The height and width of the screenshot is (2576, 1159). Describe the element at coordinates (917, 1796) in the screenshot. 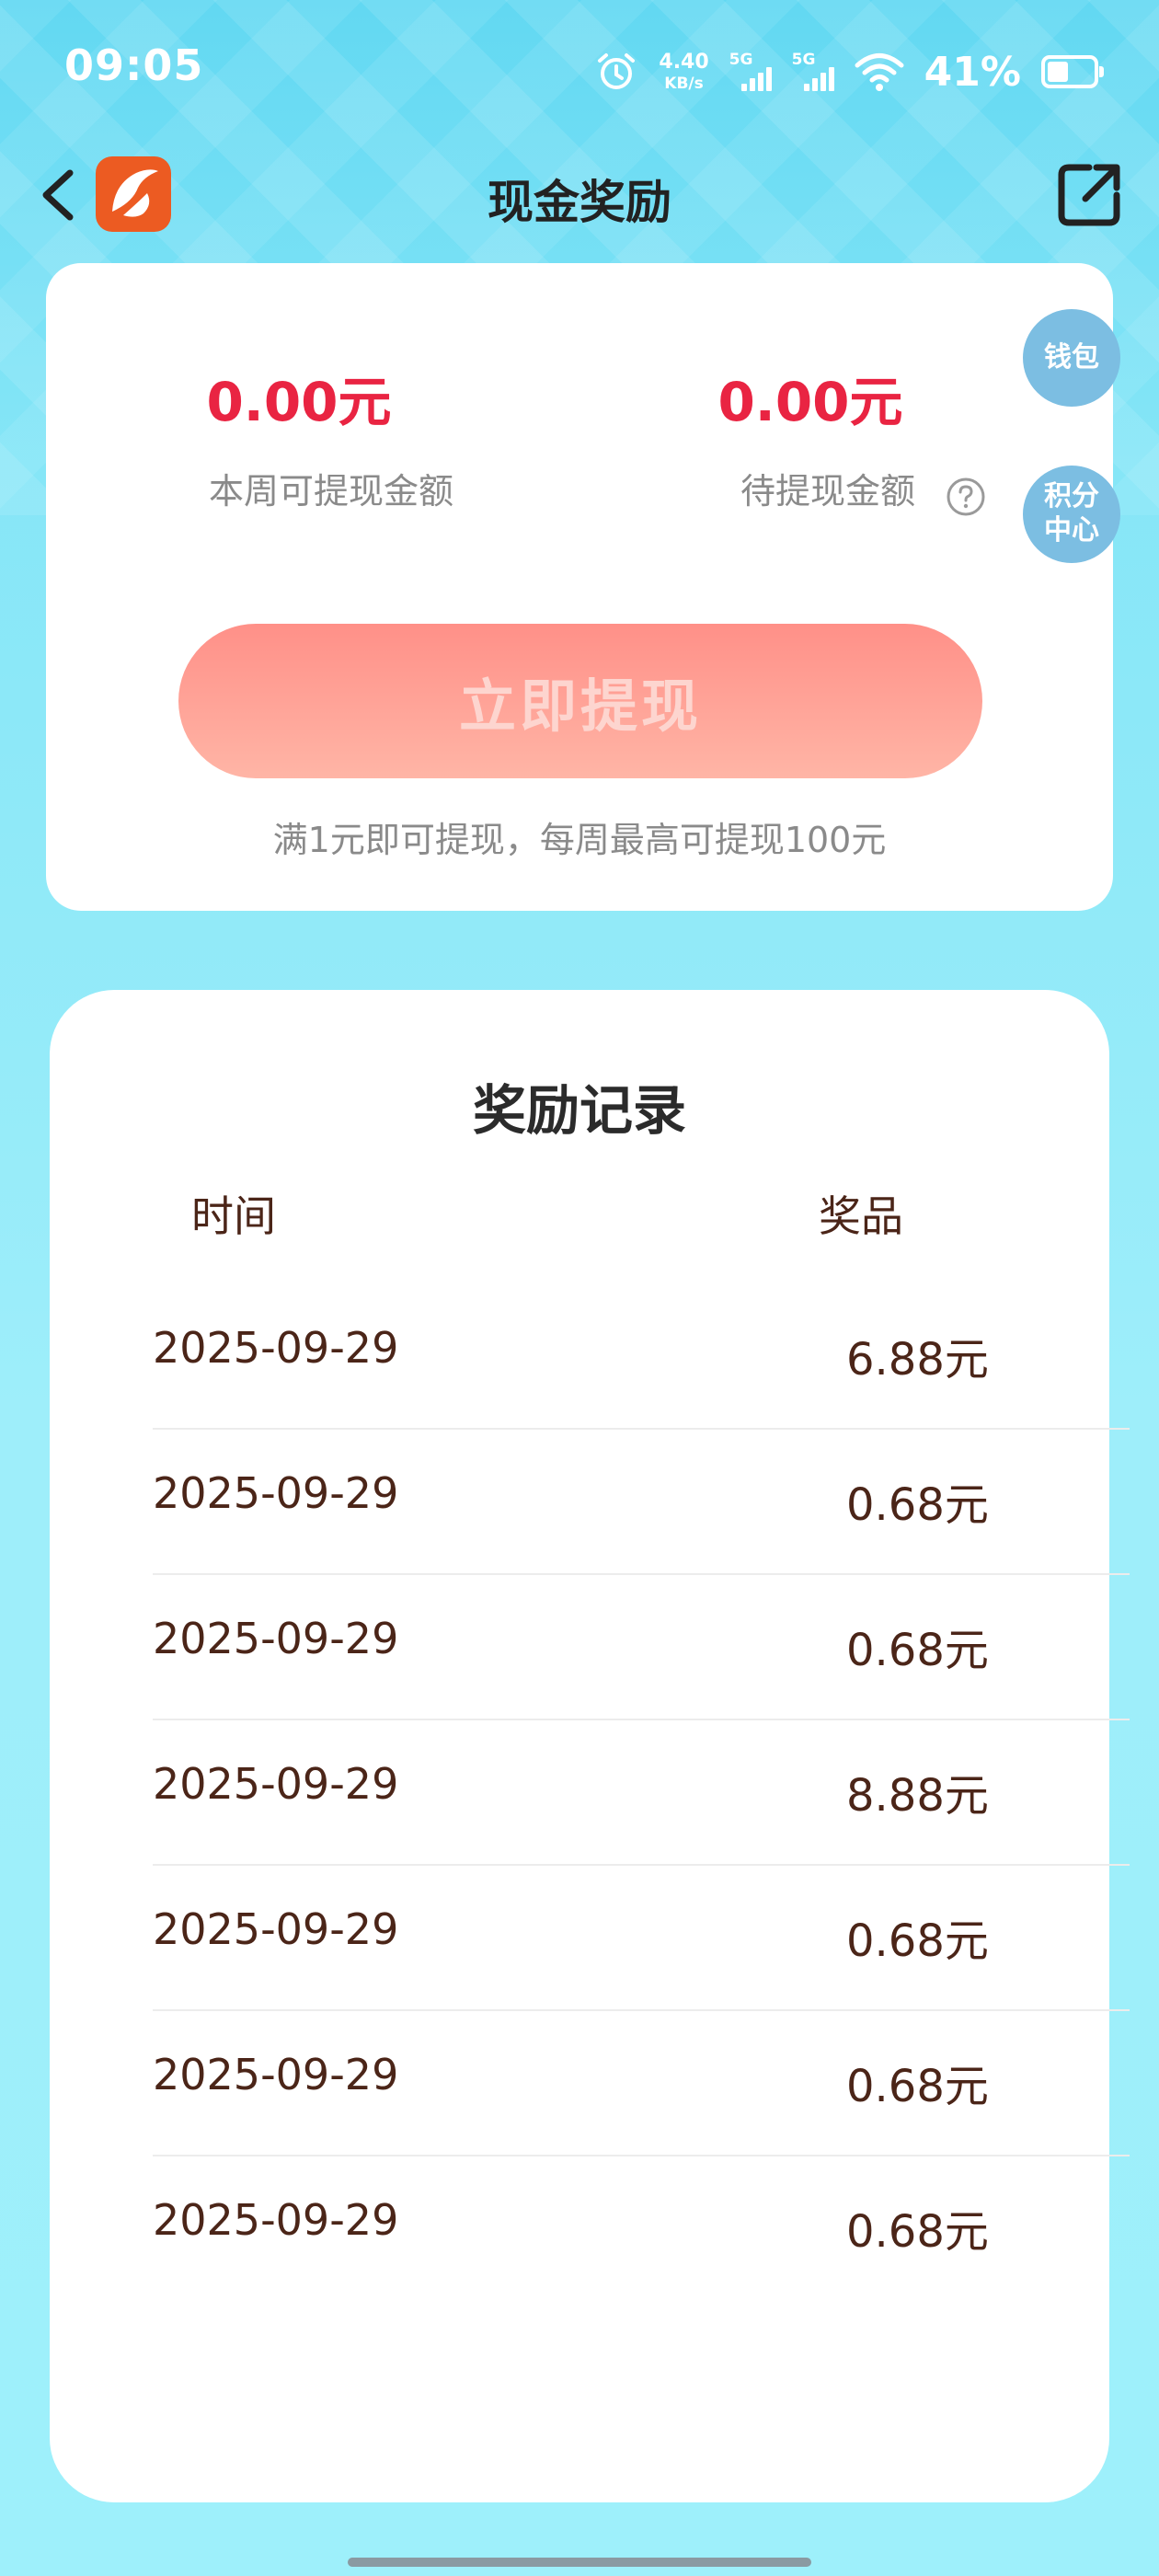

I see `record-prize: 8.88元` at that location.